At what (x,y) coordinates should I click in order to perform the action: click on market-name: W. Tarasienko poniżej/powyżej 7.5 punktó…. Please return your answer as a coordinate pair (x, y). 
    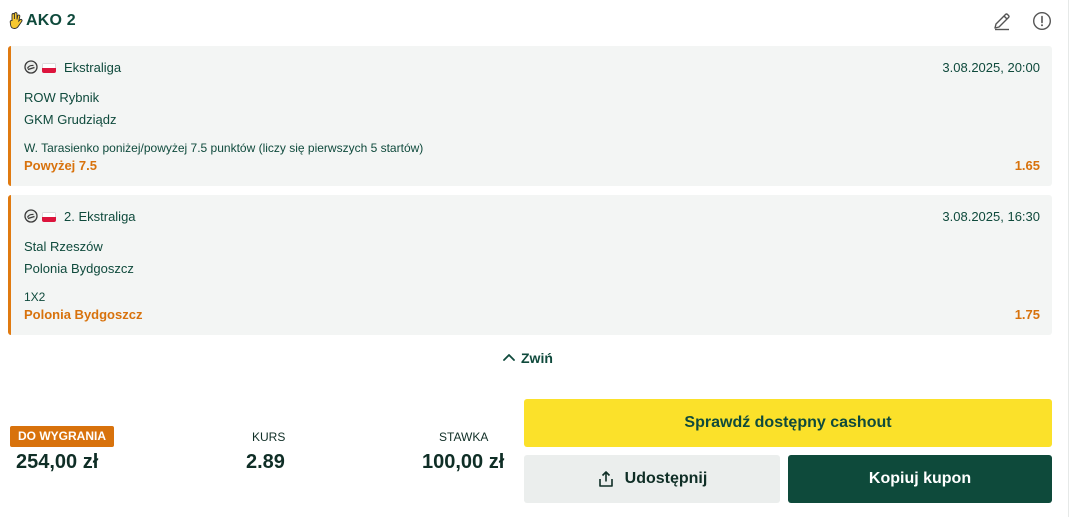
    Looking at the image, I should click on (224, 148).